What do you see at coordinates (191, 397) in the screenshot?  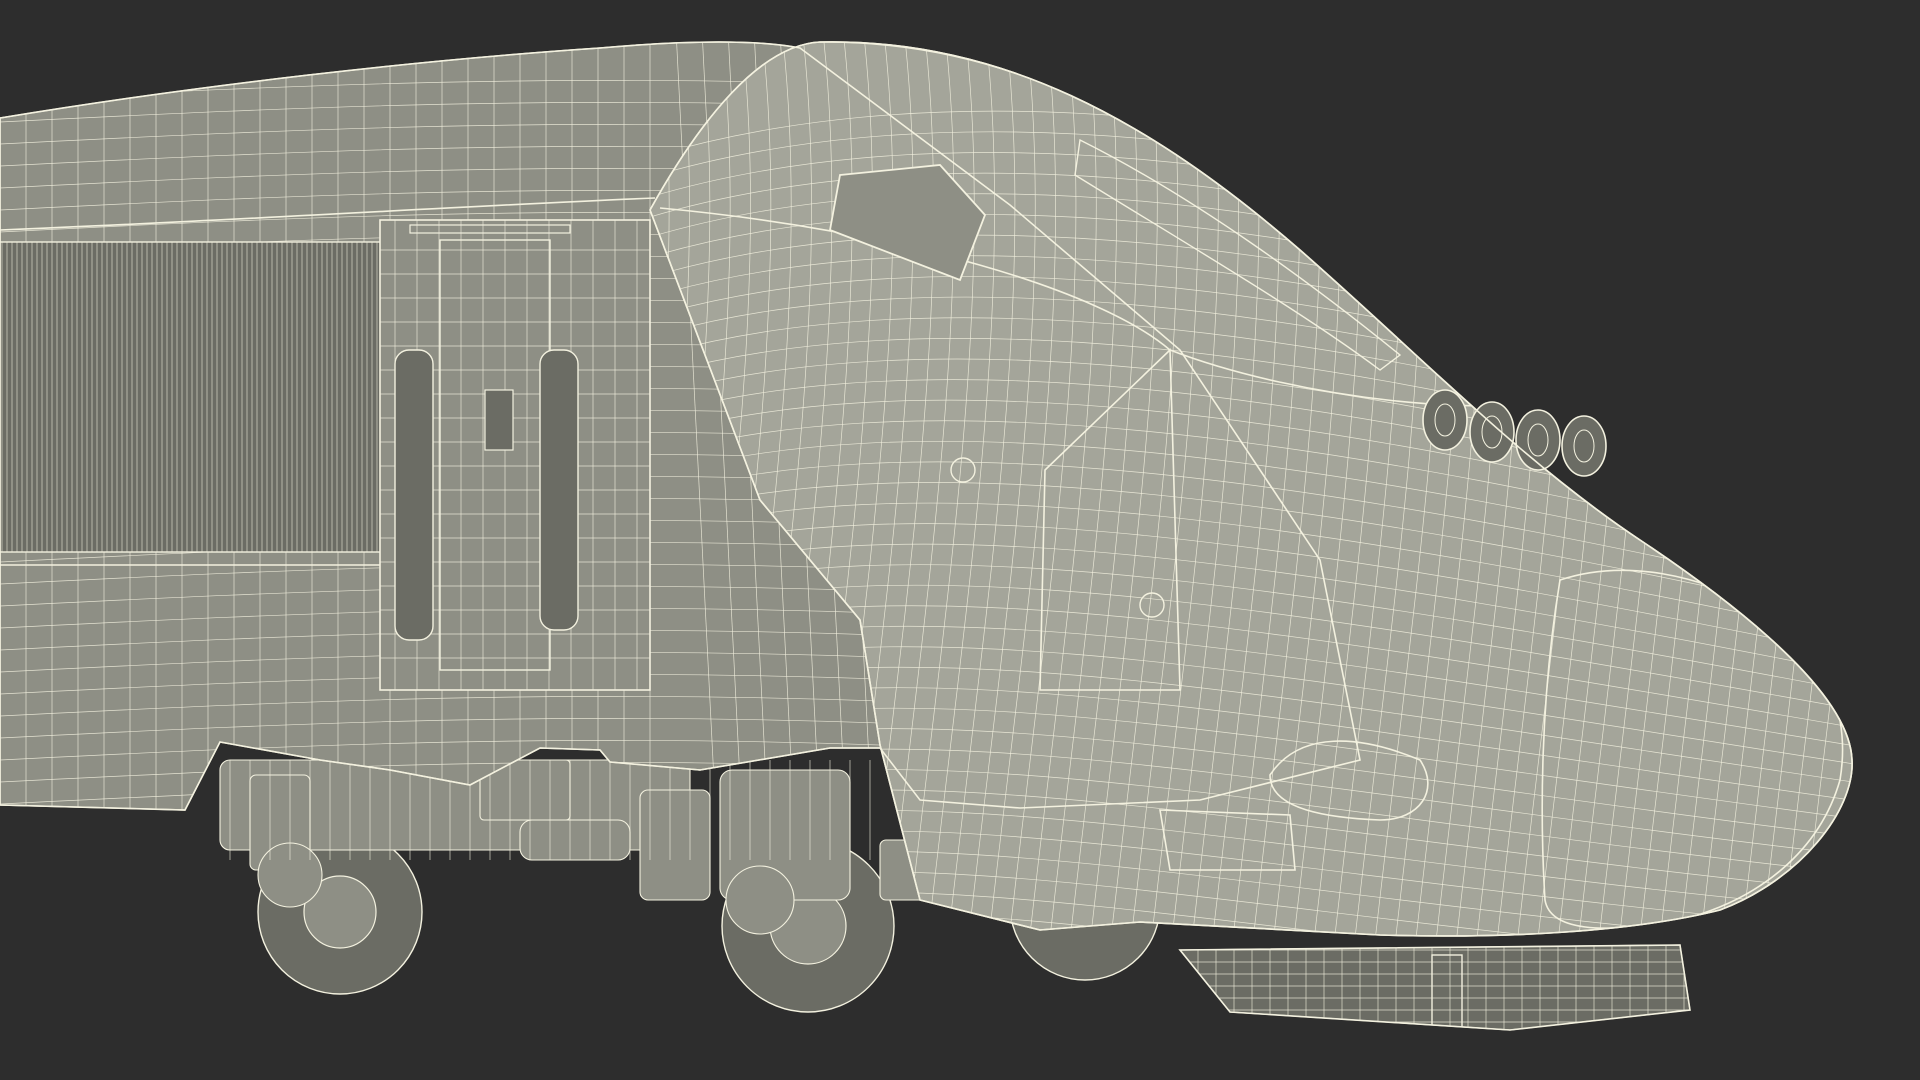 I see `side-grille` at bounding box center [191, 397].